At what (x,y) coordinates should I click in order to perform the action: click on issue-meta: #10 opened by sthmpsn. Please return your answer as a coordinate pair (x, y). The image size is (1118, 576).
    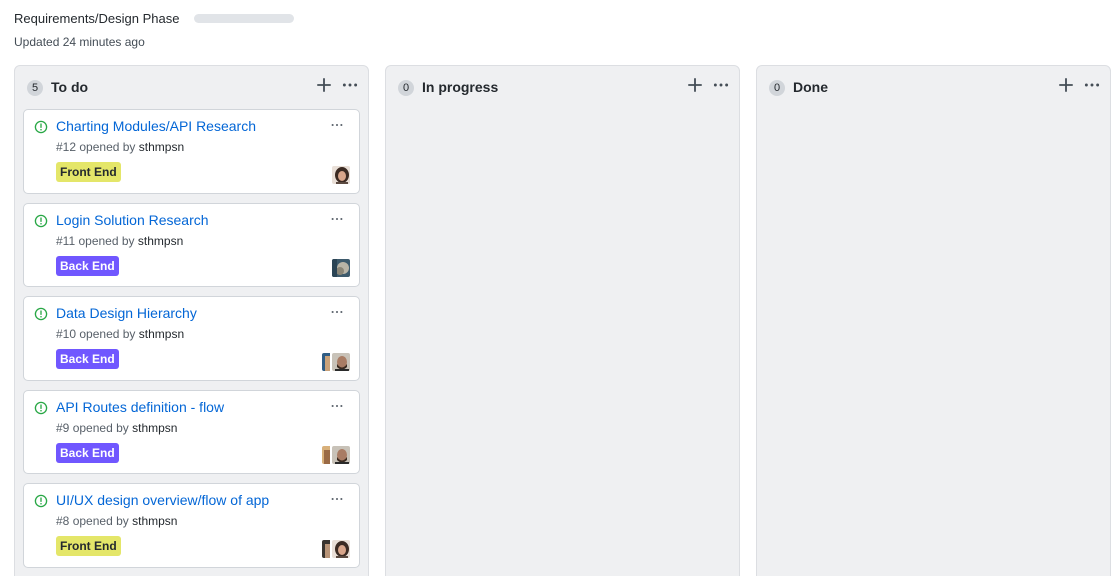
    Looking at the image, I should click on (120, 334).